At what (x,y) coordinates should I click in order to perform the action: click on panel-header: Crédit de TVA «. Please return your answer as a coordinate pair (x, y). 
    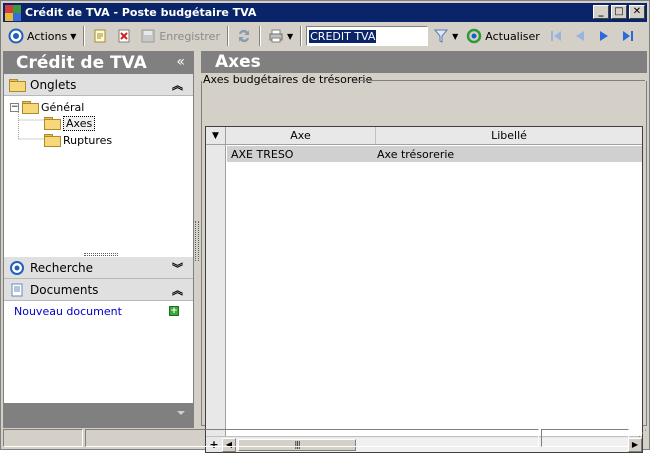
    Looking at the image, I should click on (98, 63).